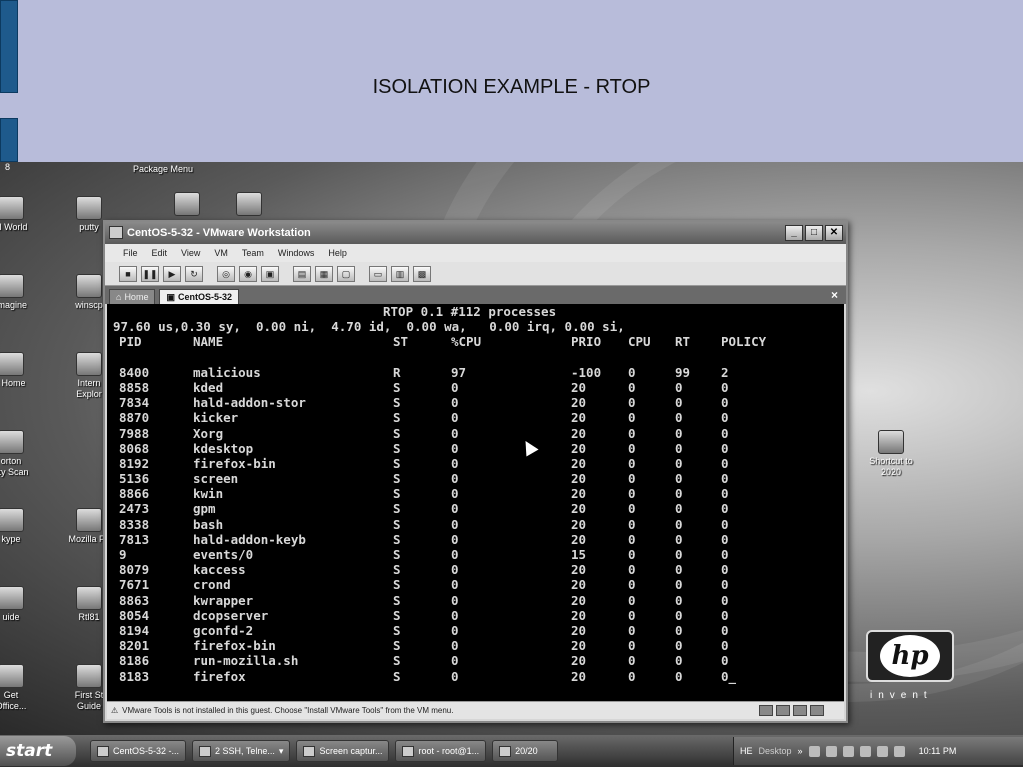 The width and height of the screenshot is (1023, 767). What do you see at coordinates (475, 660) in the screenshot?
I see `process-row: 8186 run-mozilla.sh S 0 20 0 0 0` at bounding box center [475, 660].